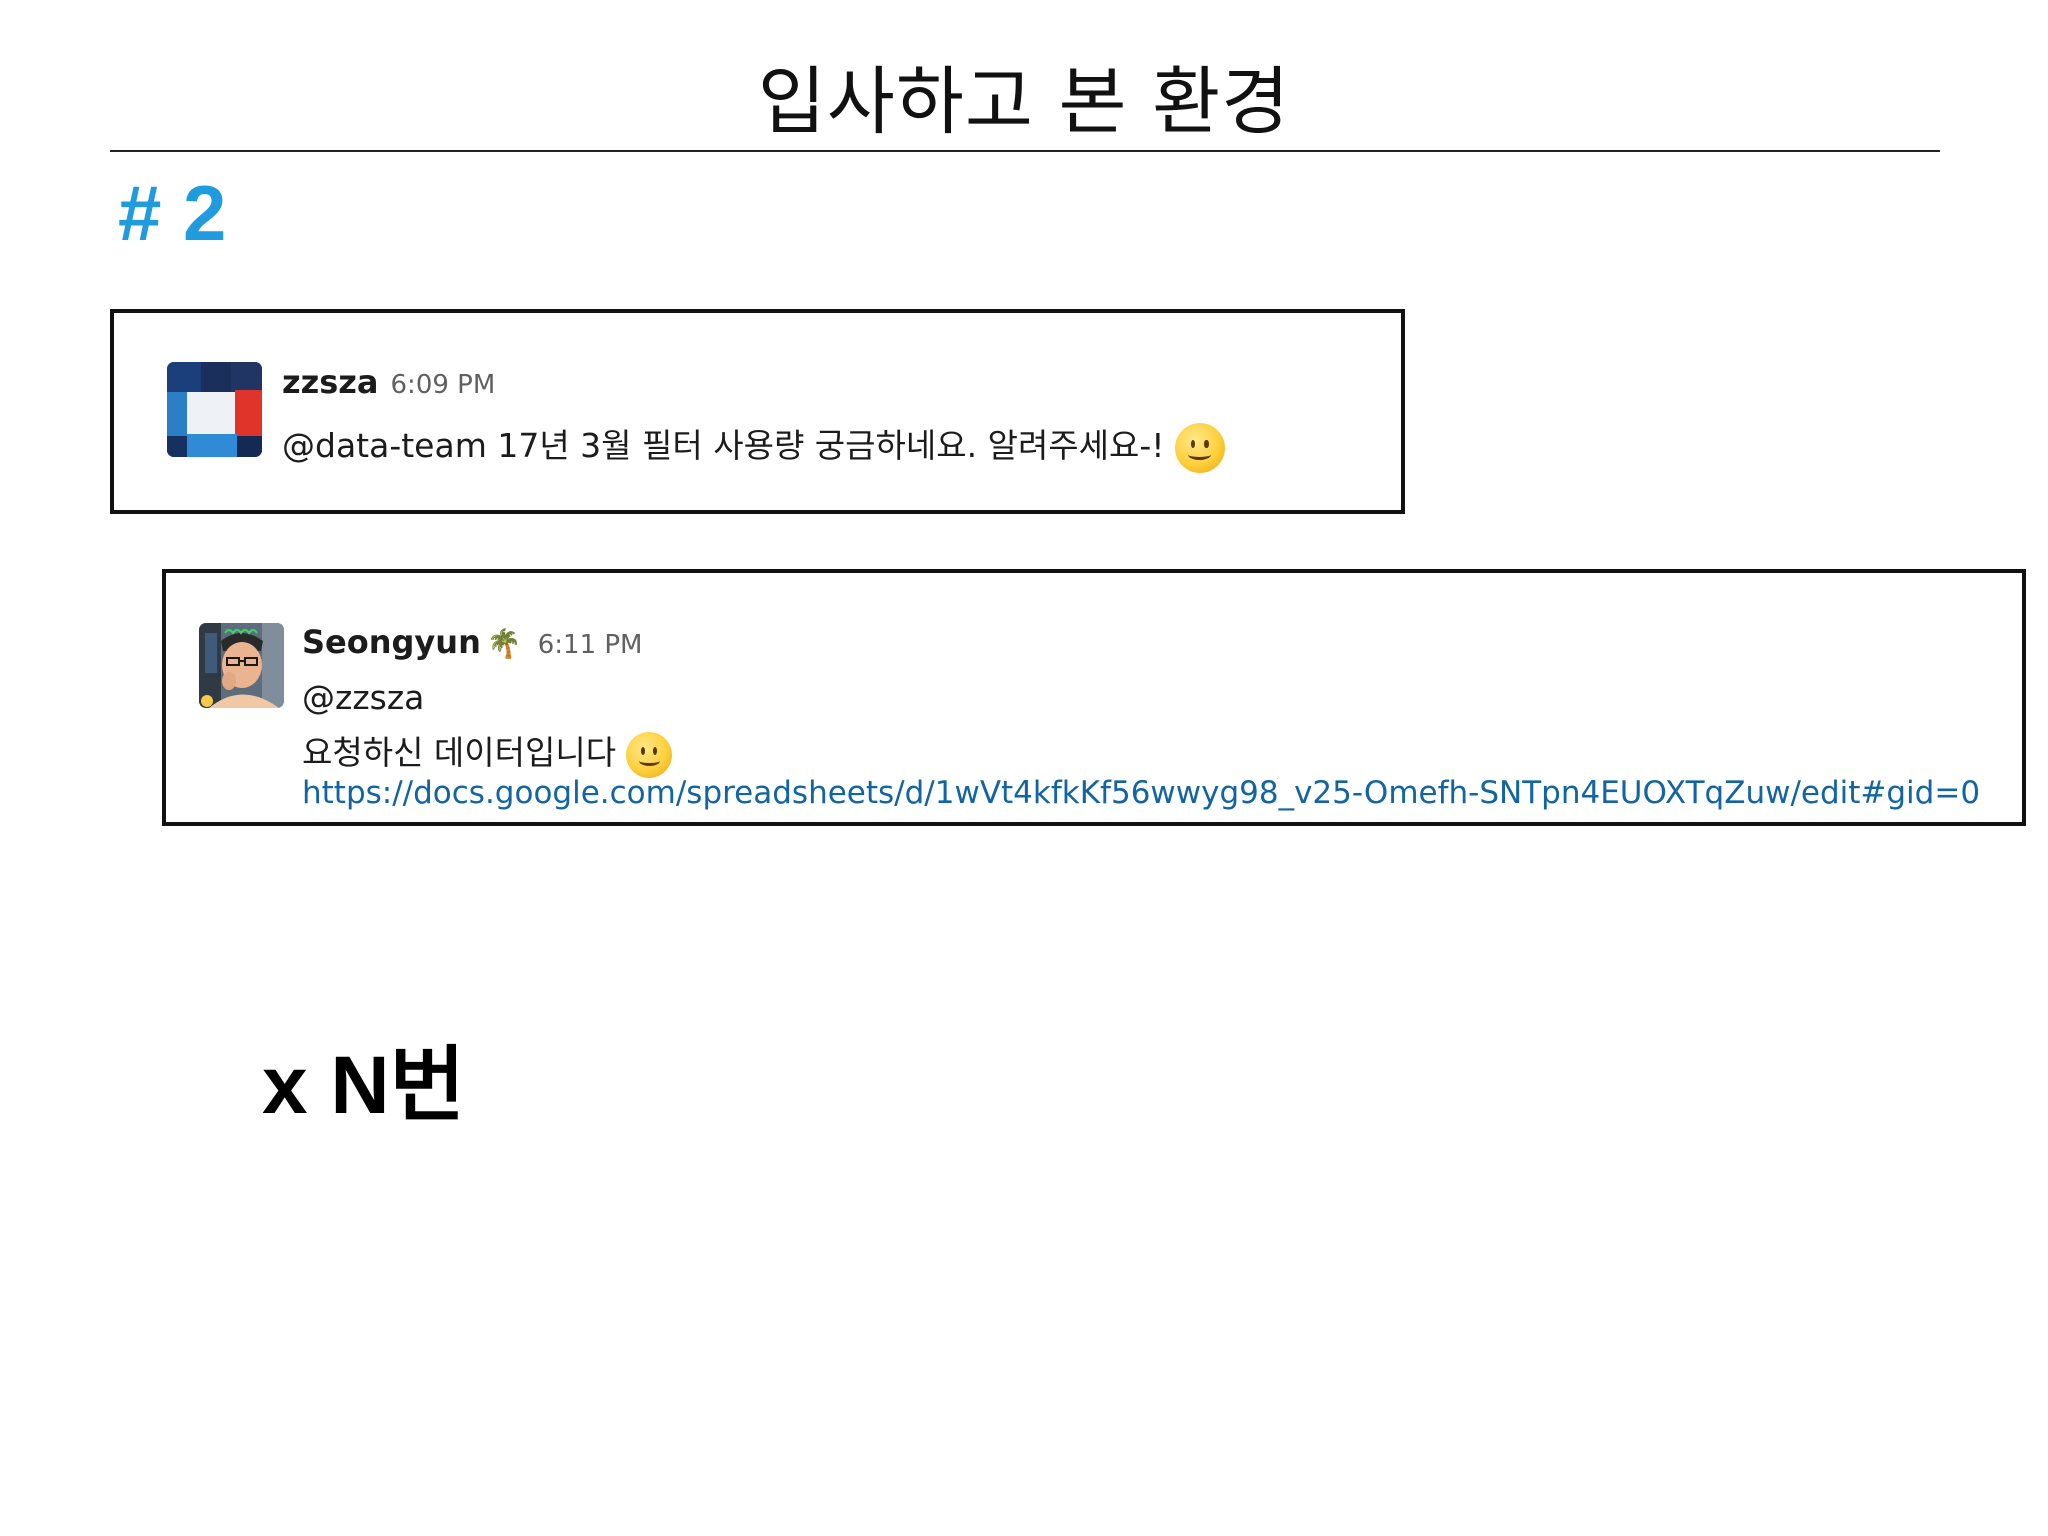  I want to click on message-text: 요청하신 데이터입니다, so click(487, 752).